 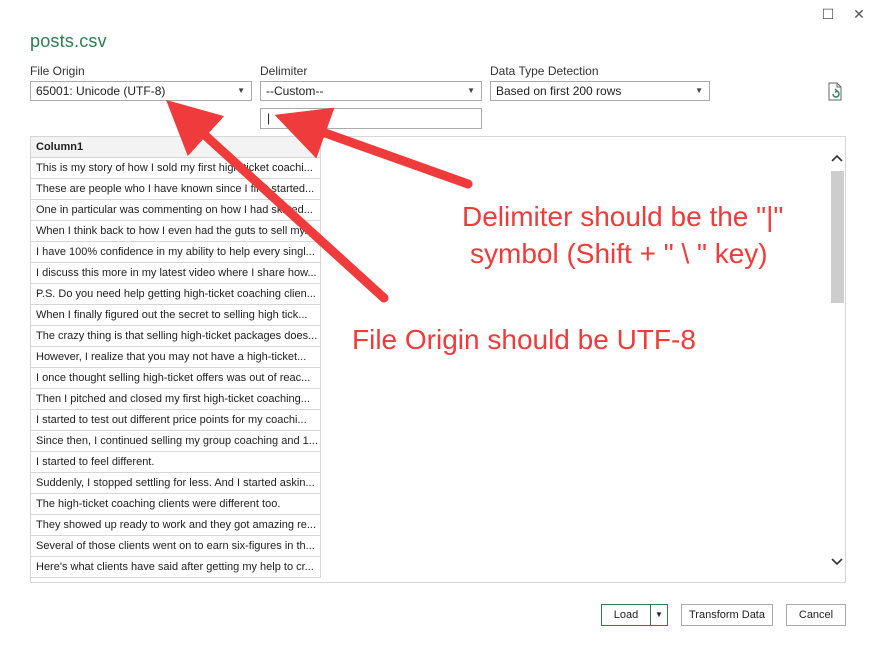 What do you see at coordinates (57, 71) in the screenshot?
I see `file-origin-label: File Origin` at bounding box center [57, 71].